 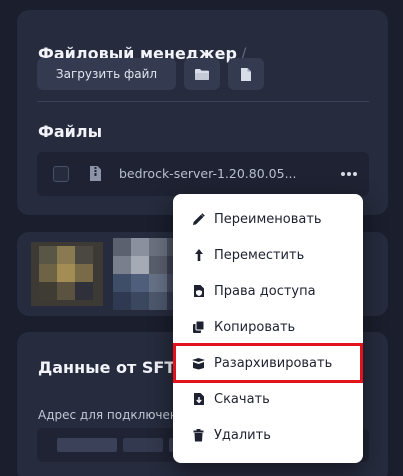 What do you see at coordinates (259, 255) in the screenshot?
I see `menu-item-label: Переместить` at bounding box center [259, 255].